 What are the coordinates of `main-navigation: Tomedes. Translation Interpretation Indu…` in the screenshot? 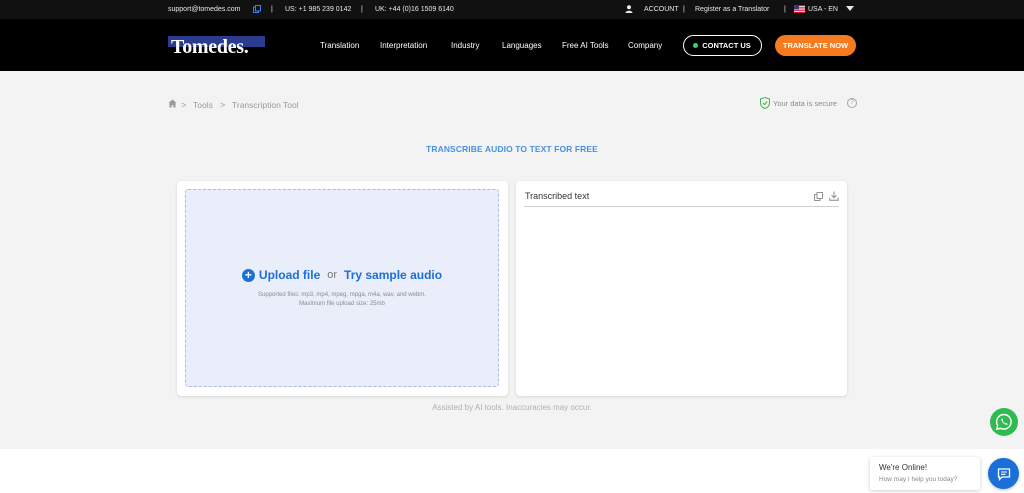 It's located at (512, 45).